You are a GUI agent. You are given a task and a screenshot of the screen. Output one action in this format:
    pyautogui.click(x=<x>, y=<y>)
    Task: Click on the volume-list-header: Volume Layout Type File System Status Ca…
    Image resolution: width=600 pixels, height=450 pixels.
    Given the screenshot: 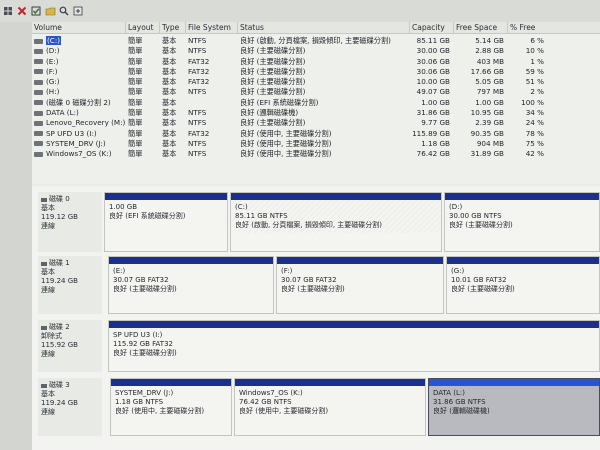 What is the action you would take?
    pyautogui.click(x=316, y=28)
    